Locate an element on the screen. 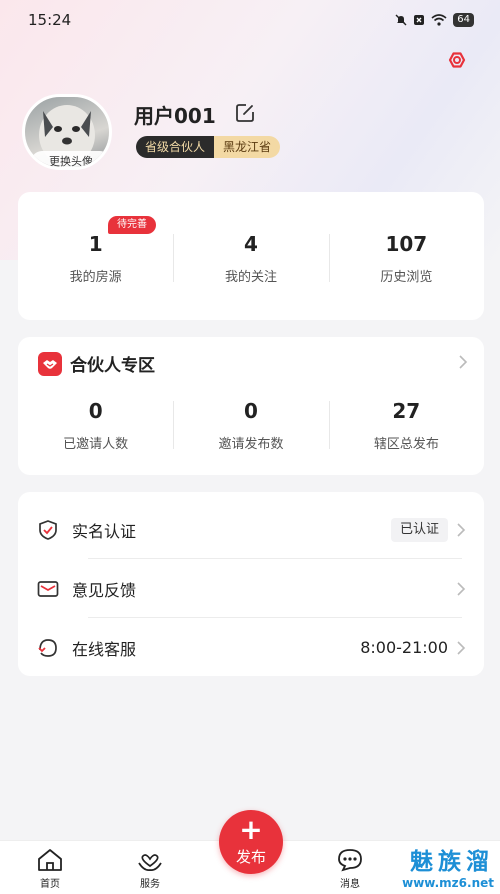 The width and height of the screenshot is (500, 894). avatar: 更换头像 is located at coordinates (67, 132).